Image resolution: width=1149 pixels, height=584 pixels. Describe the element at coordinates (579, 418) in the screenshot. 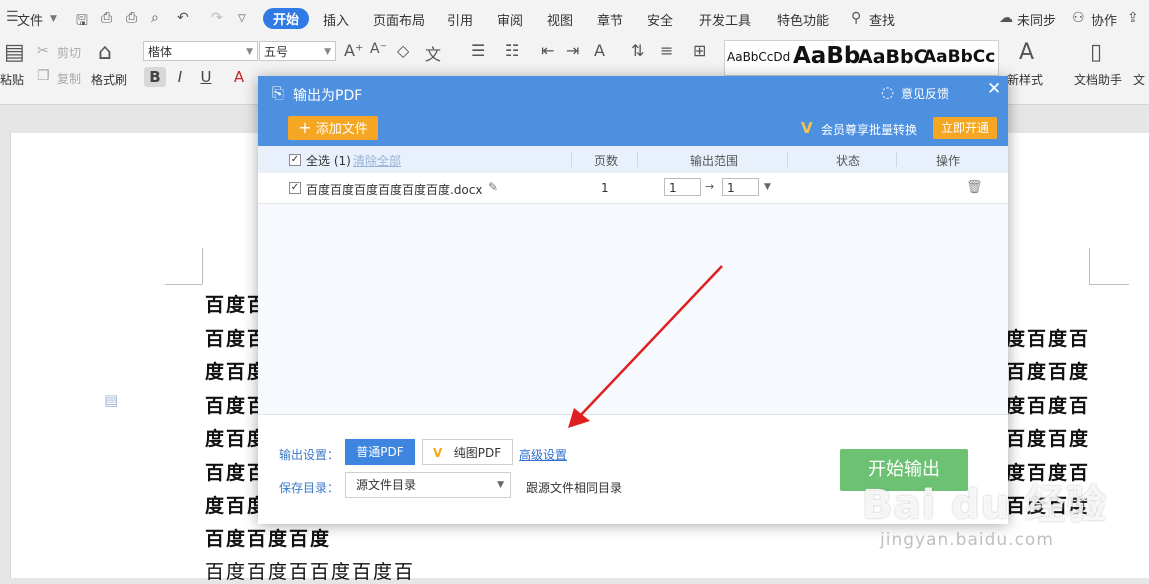

I see `arrow-head` at that location.